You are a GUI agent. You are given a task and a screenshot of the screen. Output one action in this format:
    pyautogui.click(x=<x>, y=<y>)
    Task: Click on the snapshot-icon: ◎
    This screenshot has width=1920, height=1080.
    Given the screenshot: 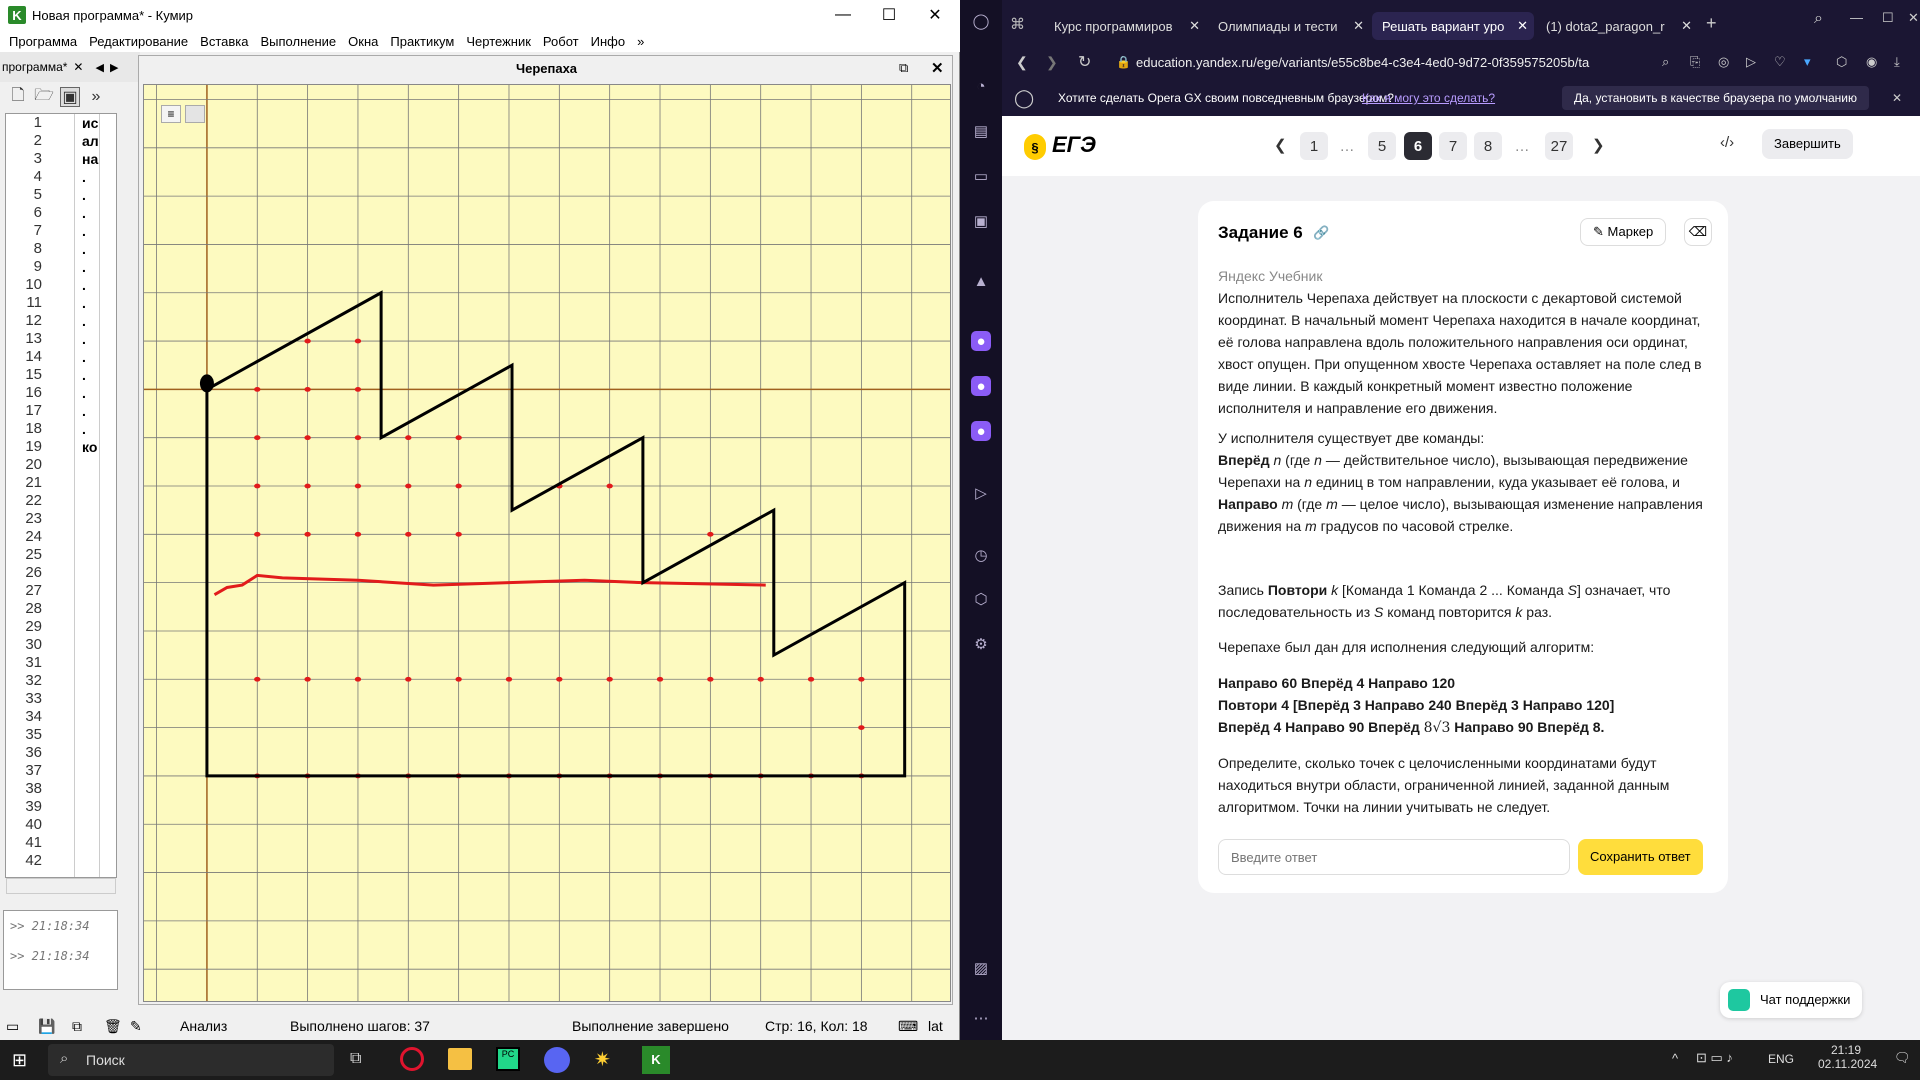 What is the action you would take?
    pyautogui.click(x=1723, y=62)
    